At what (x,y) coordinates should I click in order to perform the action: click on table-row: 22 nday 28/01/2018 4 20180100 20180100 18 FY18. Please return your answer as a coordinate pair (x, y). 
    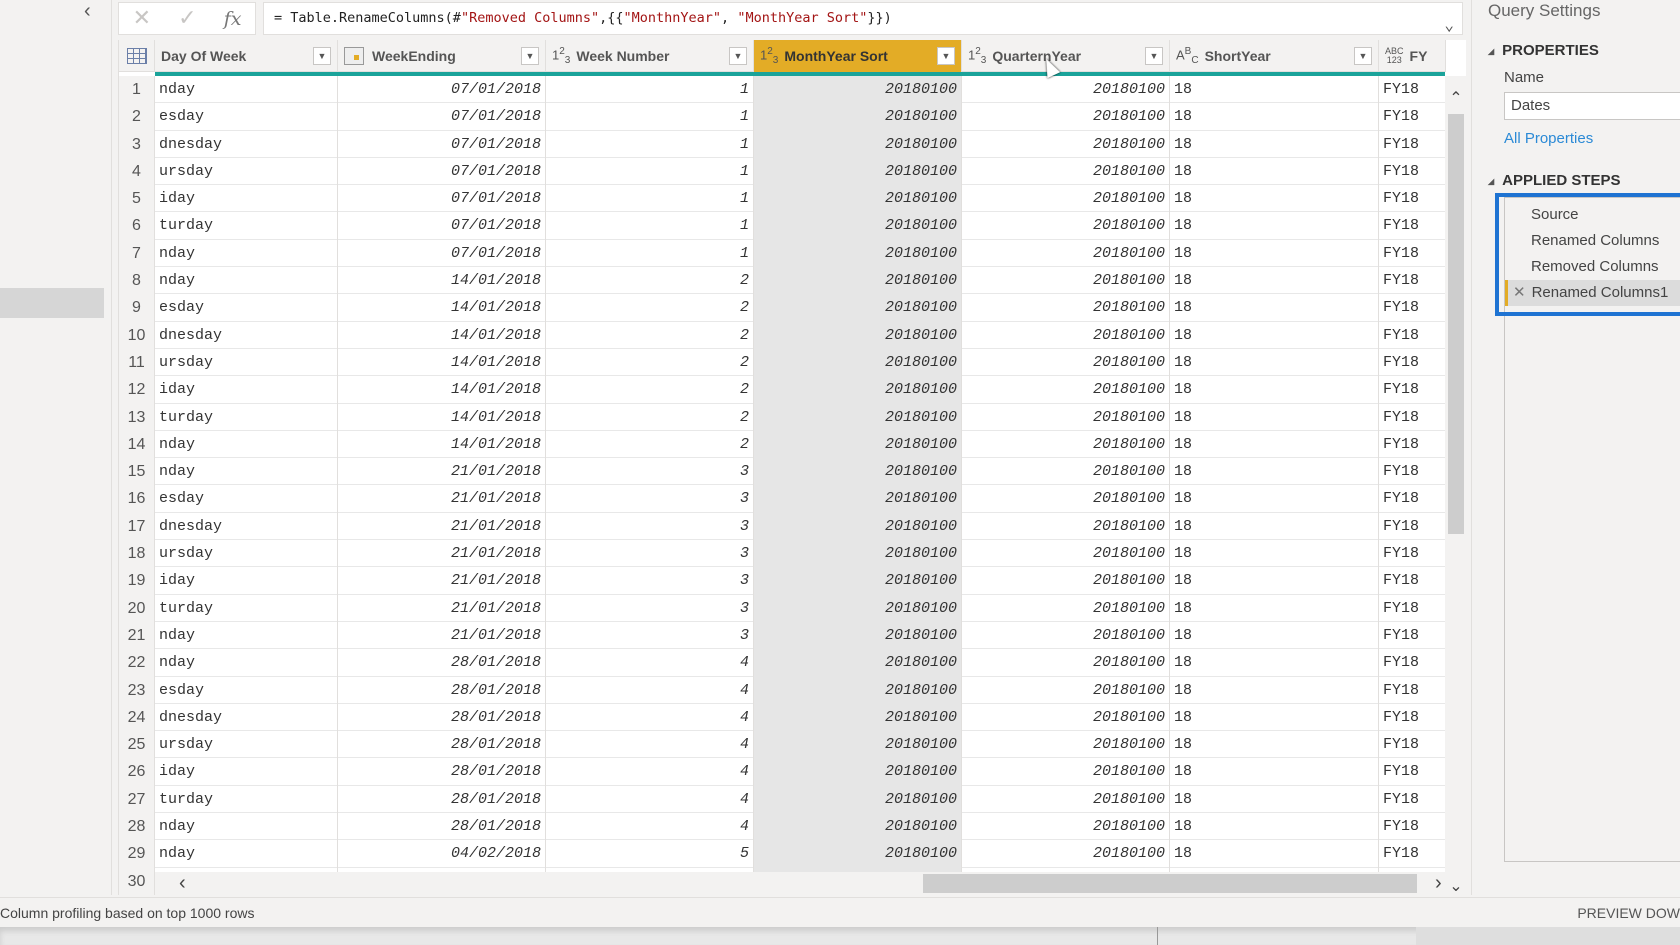
    Looking at the image, I should click on (782, 663).